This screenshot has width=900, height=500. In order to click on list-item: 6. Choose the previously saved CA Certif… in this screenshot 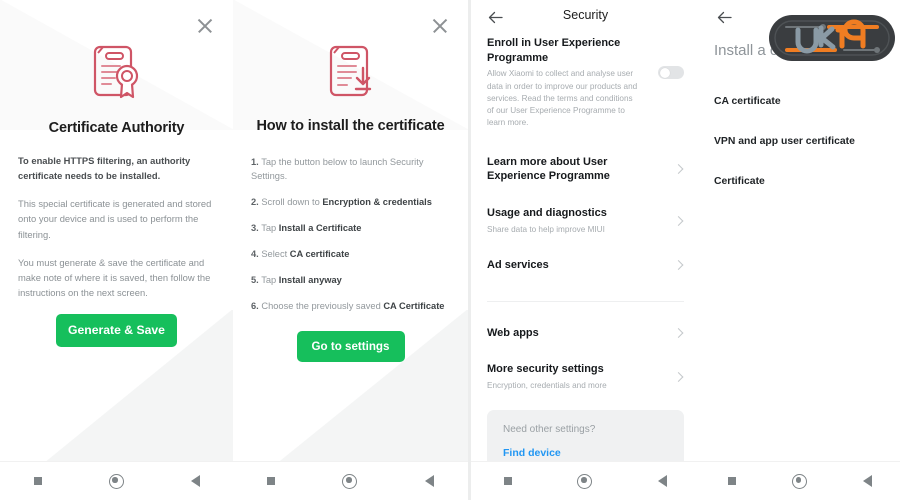, I will do `click(350, 307)`.